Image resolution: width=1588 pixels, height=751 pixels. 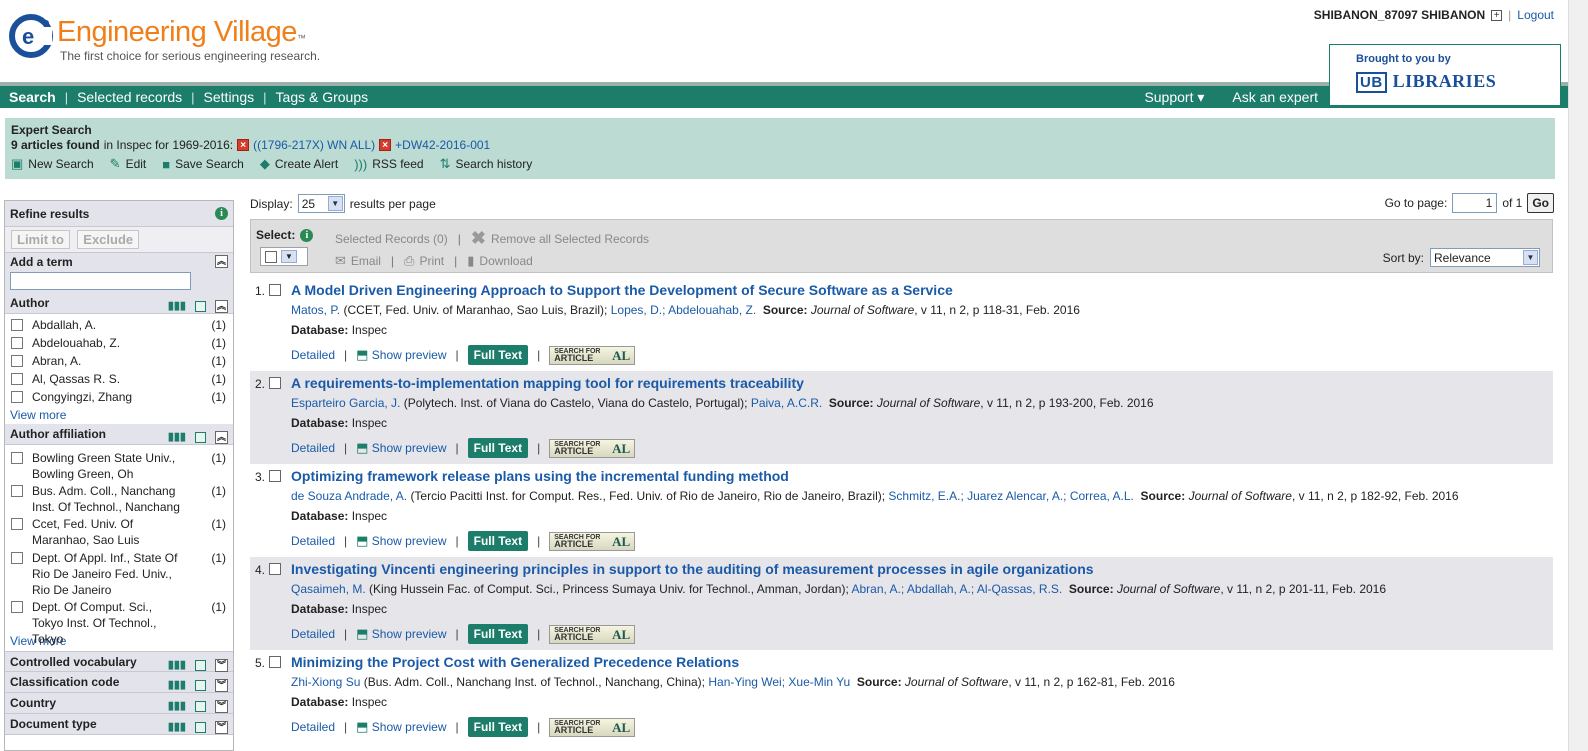 I want to click on author-facet-item: Al, Qassas R. S. (1), so click(x=119, y=380).